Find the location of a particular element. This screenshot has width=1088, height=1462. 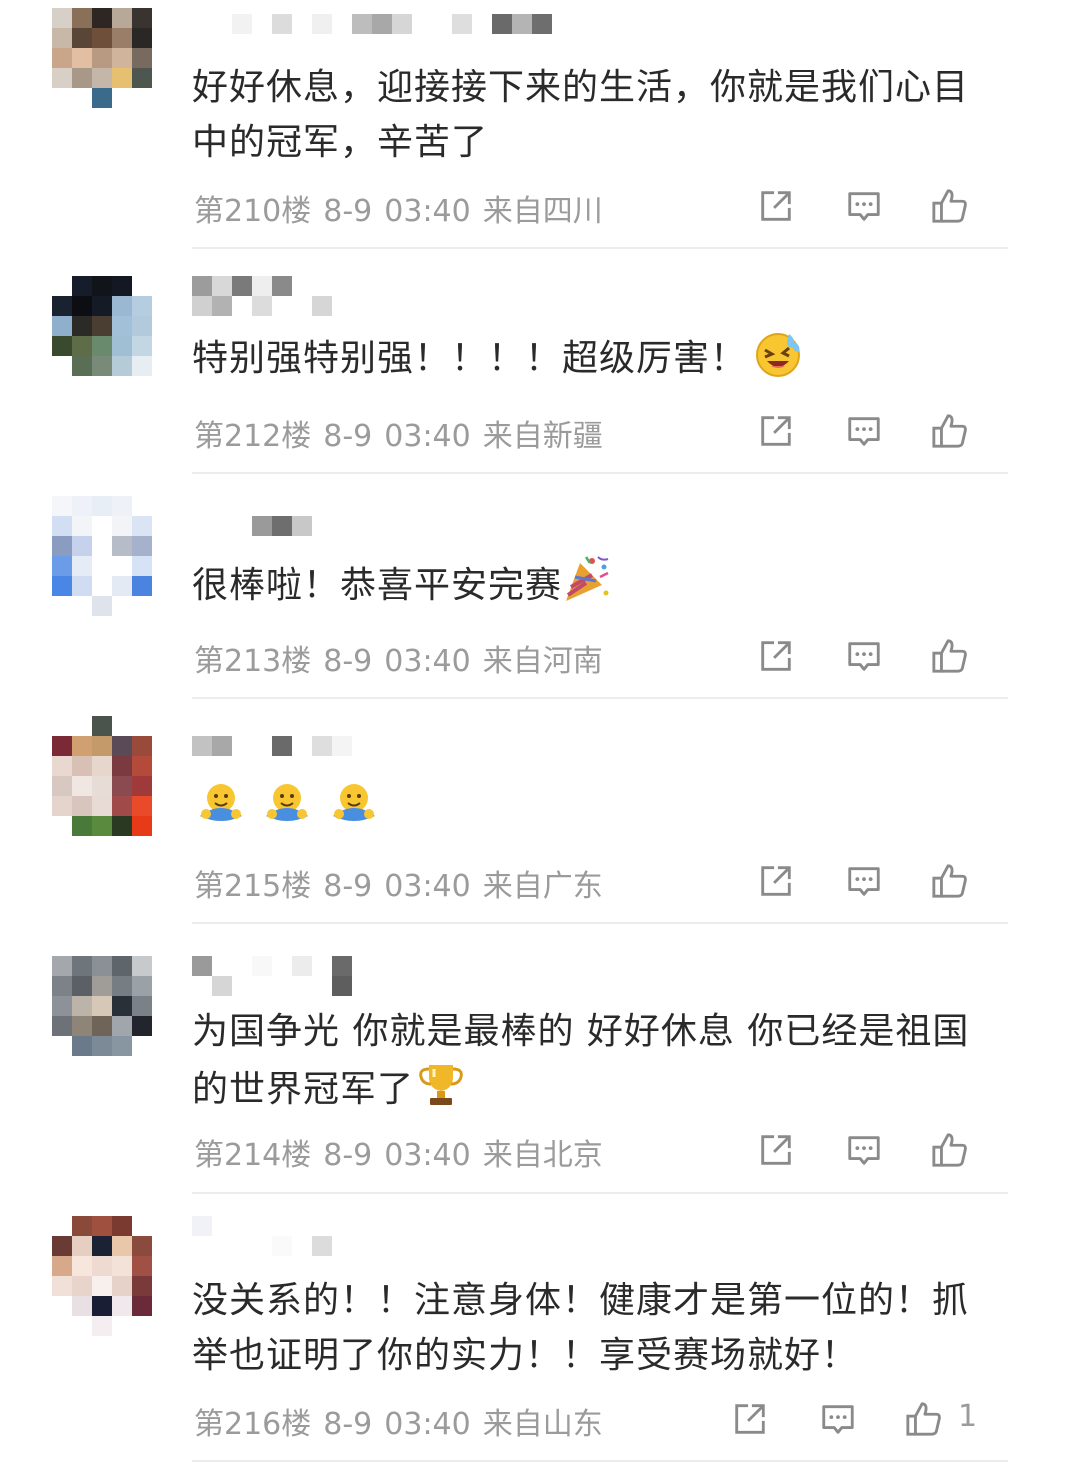

crying-laughing-emoji is located at coordinates (778, 361).